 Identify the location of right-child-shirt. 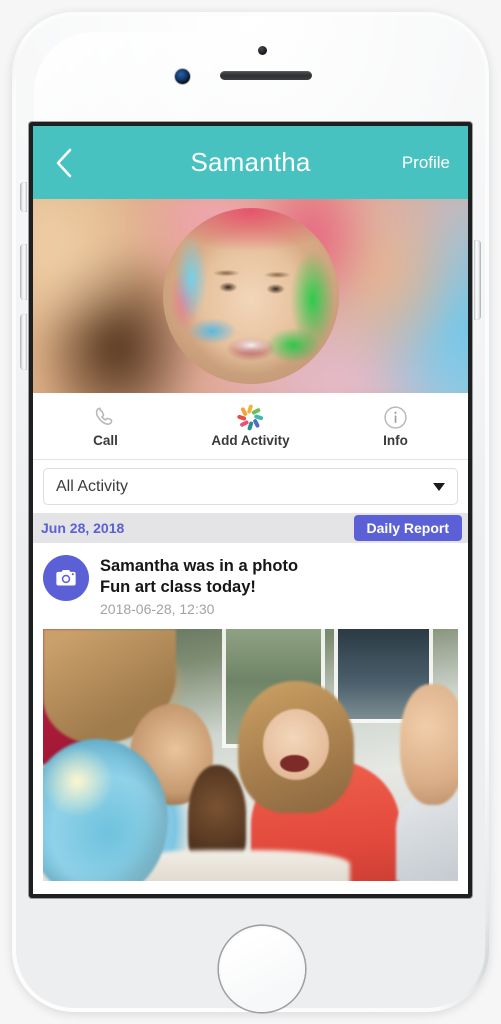
(426, 837).